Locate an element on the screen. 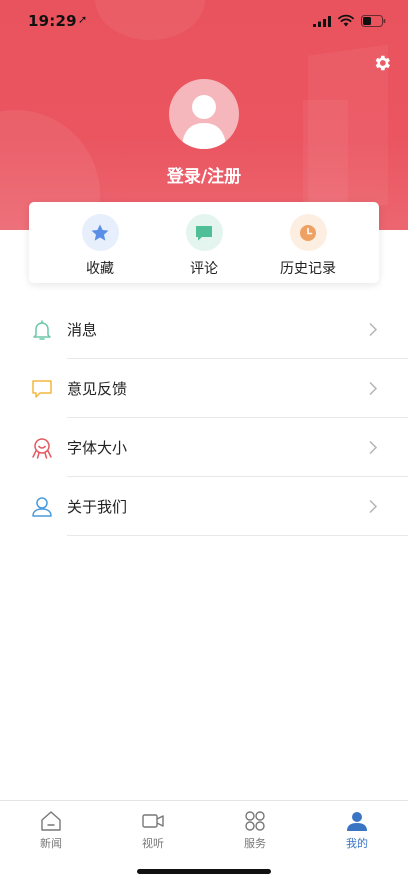  tab-label: 新闻 is located at coordinates (51, 843).